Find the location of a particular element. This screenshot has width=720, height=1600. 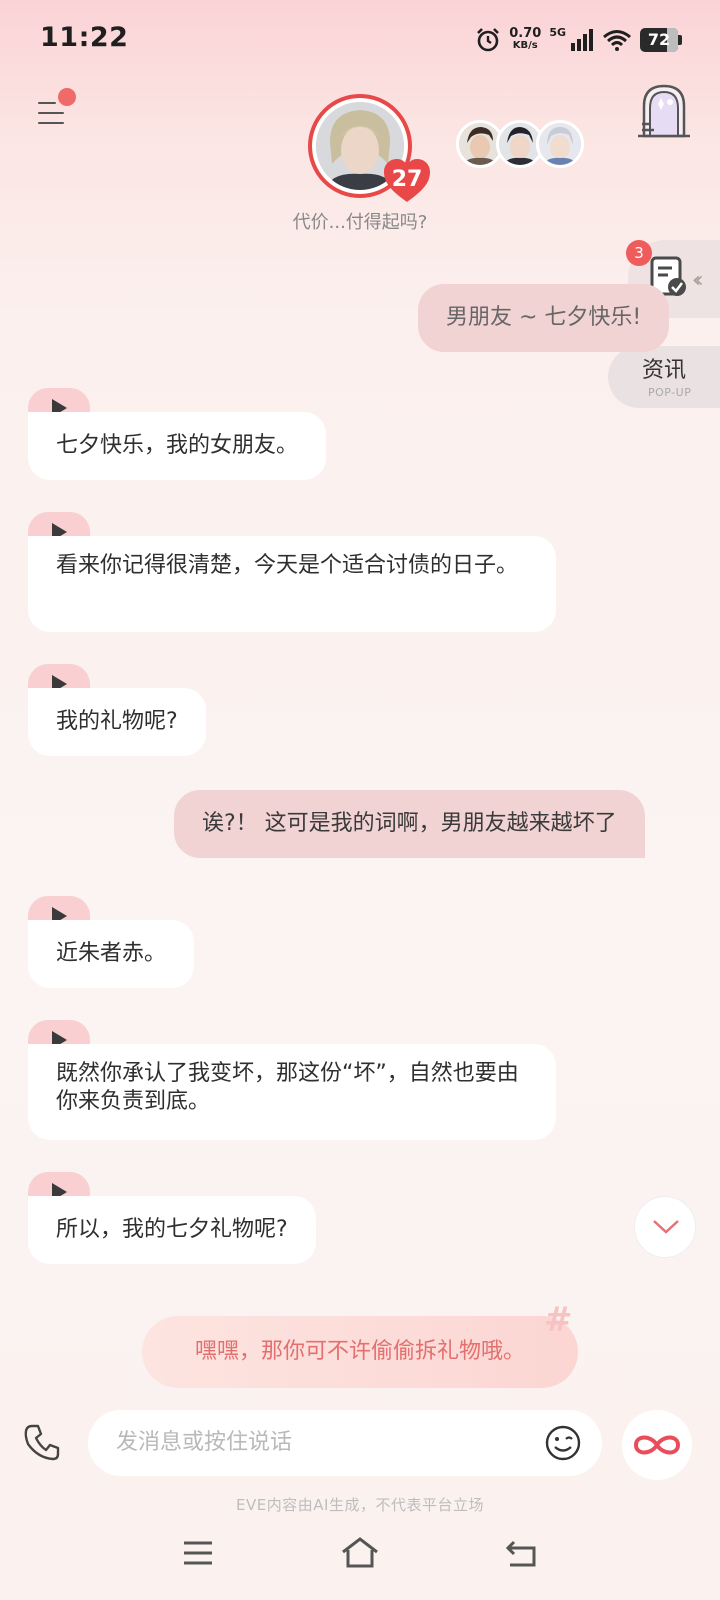

ai-message-text: 我的礼物呢? is located at coordinates (117, 722).